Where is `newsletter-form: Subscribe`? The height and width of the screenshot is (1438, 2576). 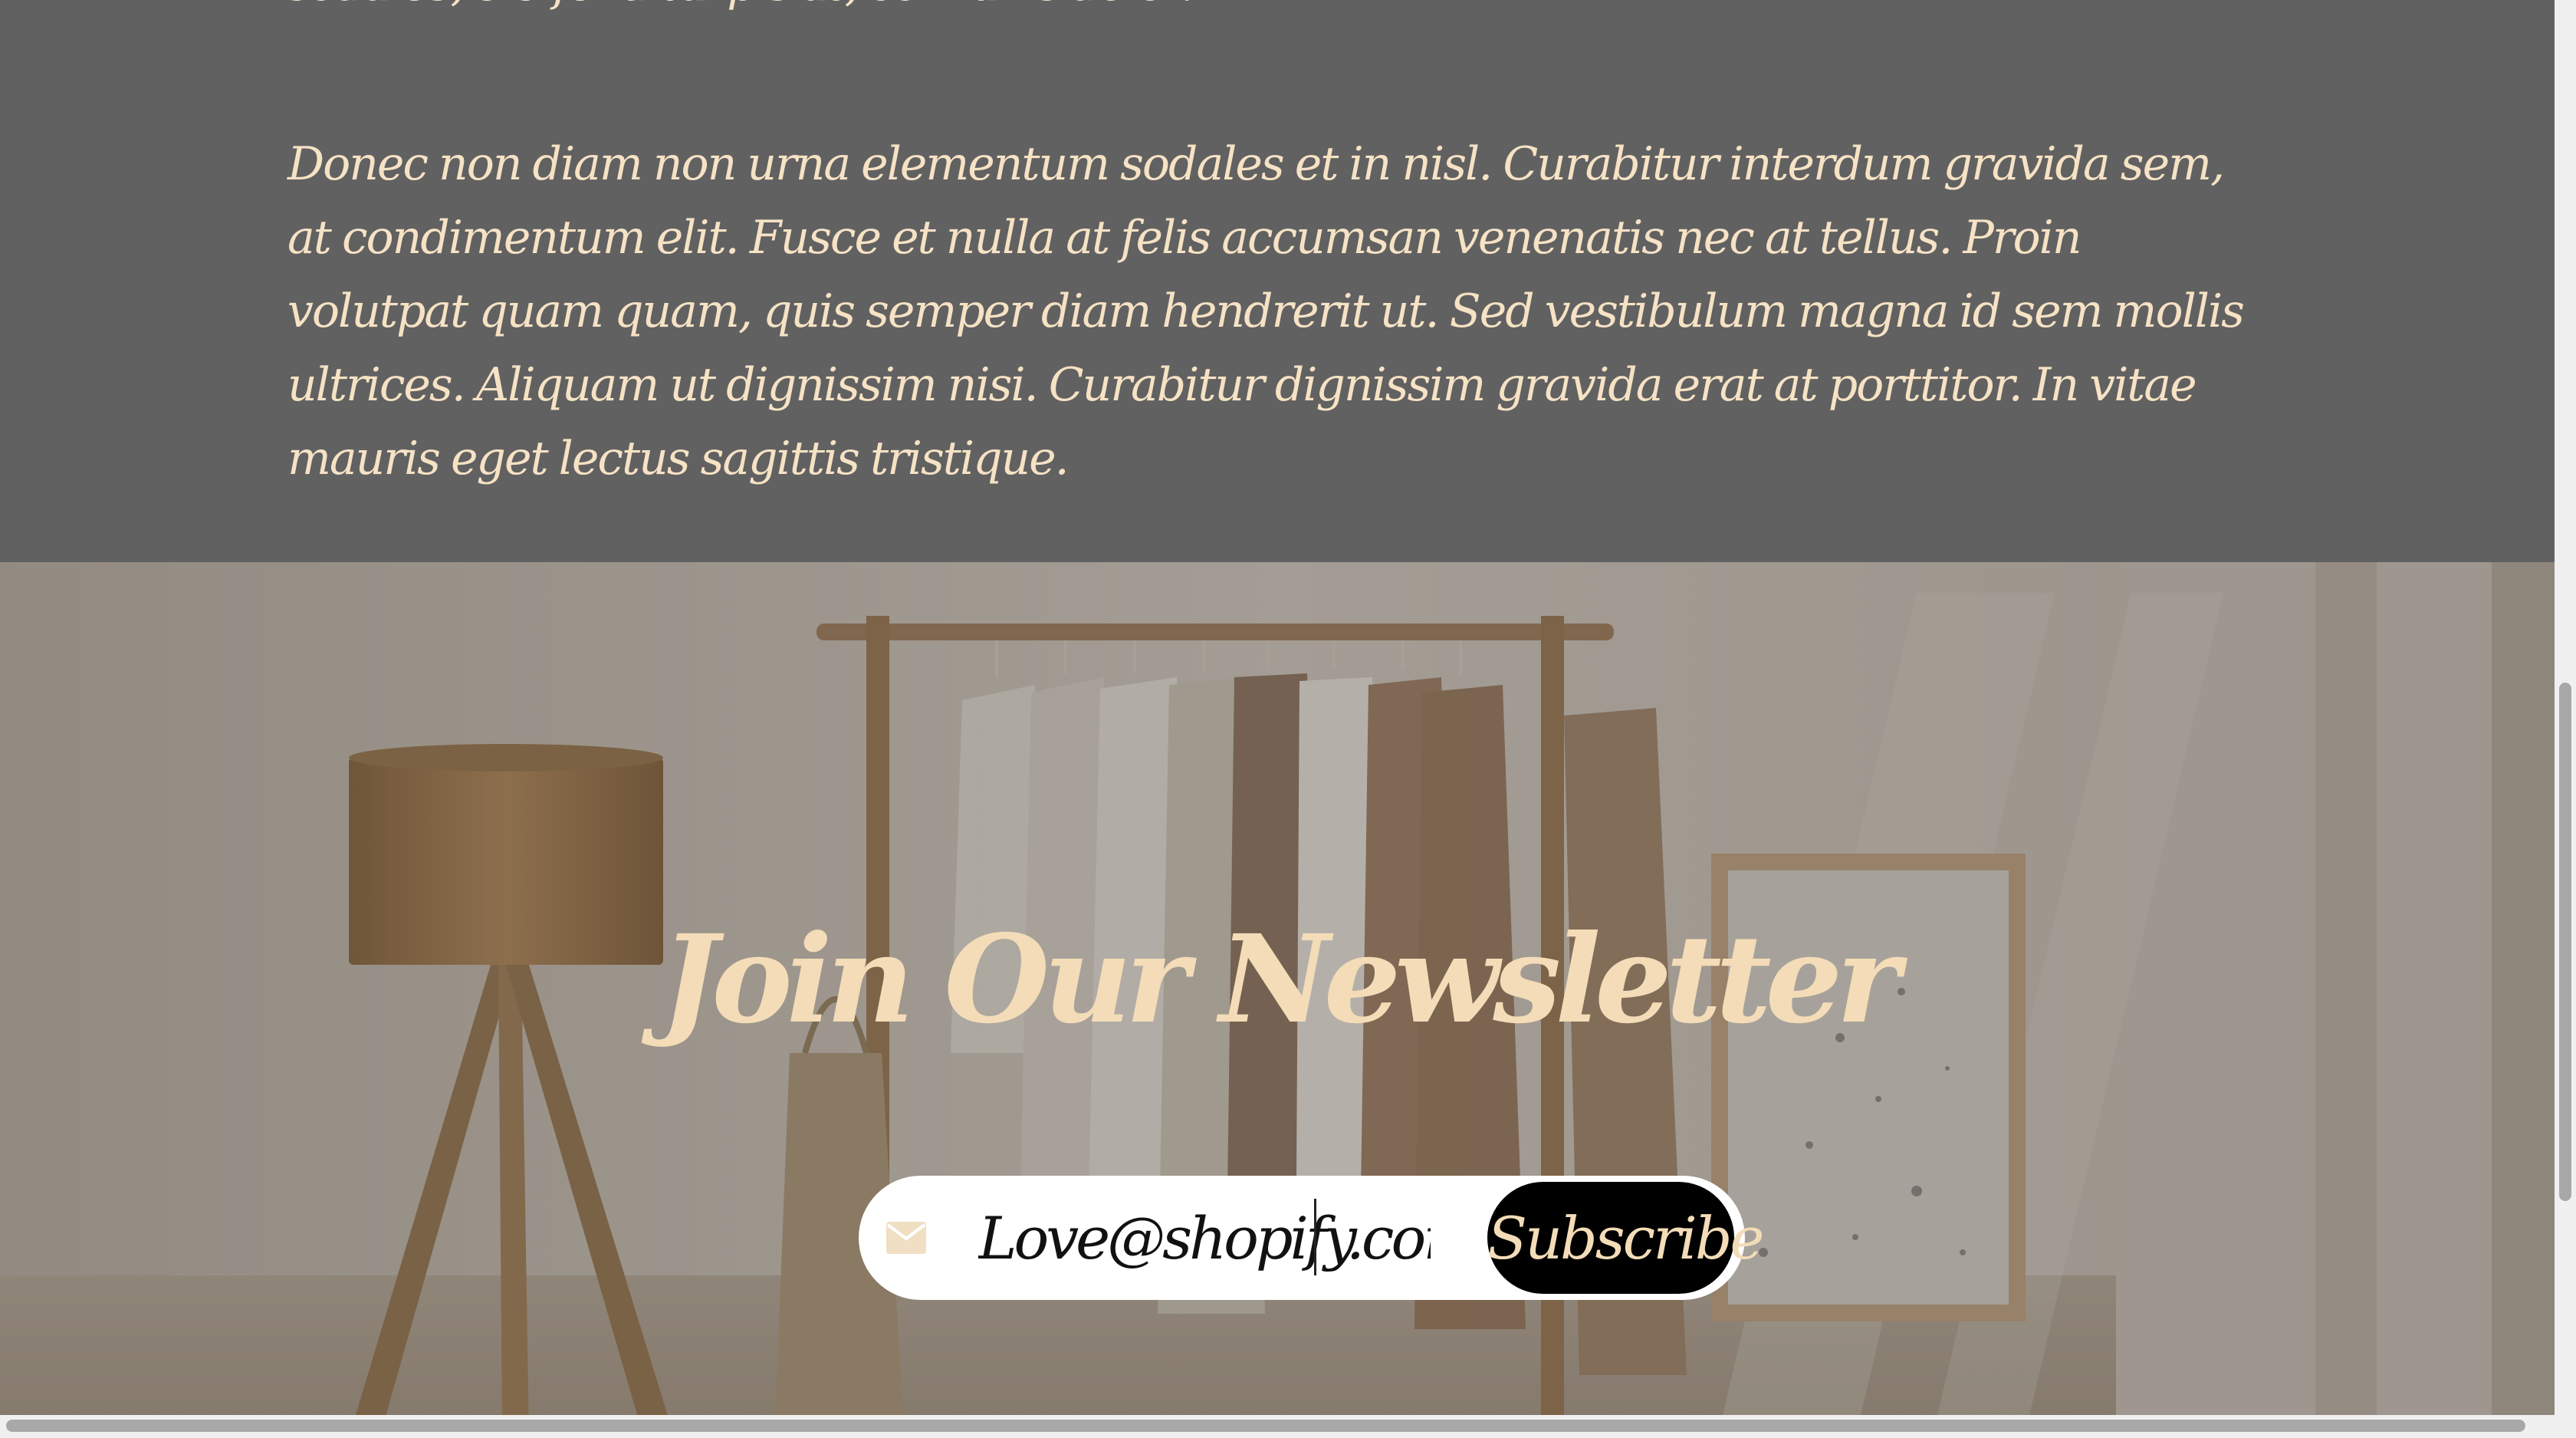
newsletter-form: Subscribe is located at coordinates (1312, 1238).